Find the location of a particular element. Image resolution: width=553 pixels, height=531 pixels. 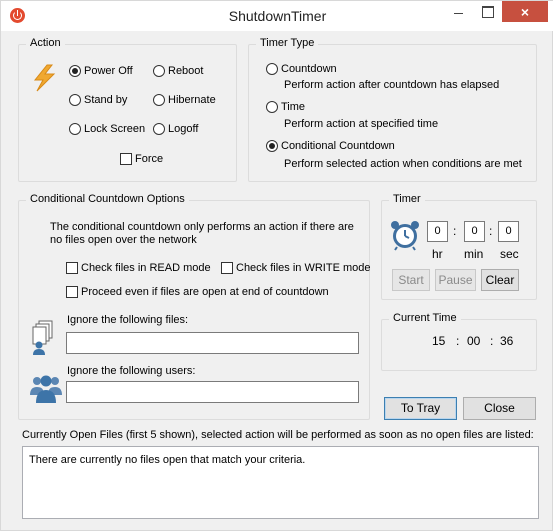

close-button: Close is located at coordinates (499, 408).